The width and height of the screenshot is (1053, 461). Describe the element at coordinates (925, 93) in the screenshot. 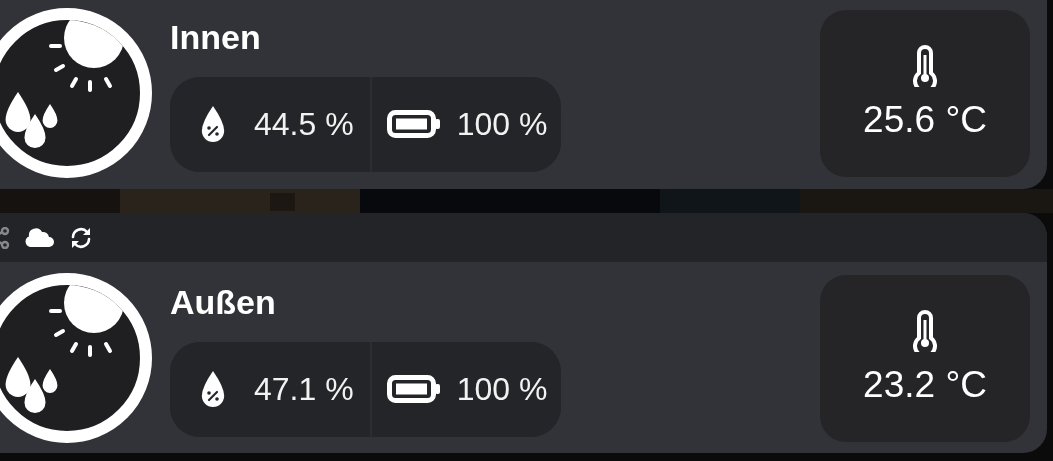

I see `temperature-tile: 25.6 °C` at that location.